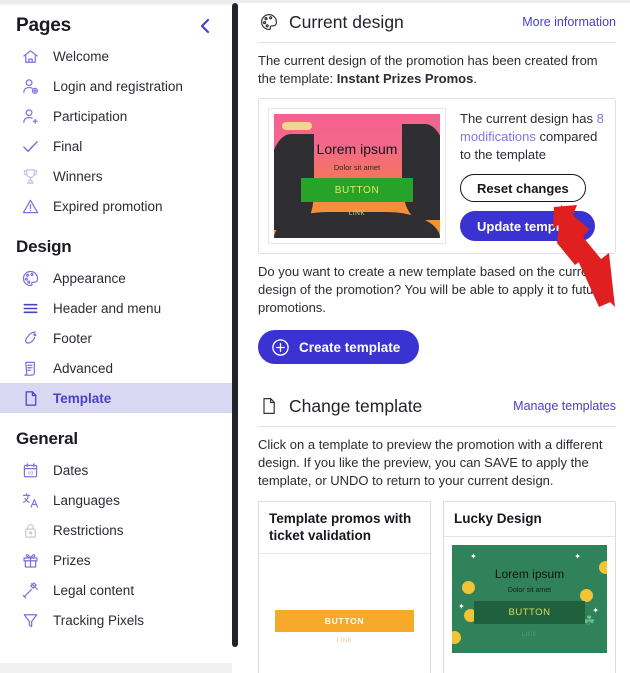 Image resolution: width=630 pixels, height=673 pixels. Describe the element at coordinates (30, 176) in the screenshot. I see `trophy-icon` at that location.